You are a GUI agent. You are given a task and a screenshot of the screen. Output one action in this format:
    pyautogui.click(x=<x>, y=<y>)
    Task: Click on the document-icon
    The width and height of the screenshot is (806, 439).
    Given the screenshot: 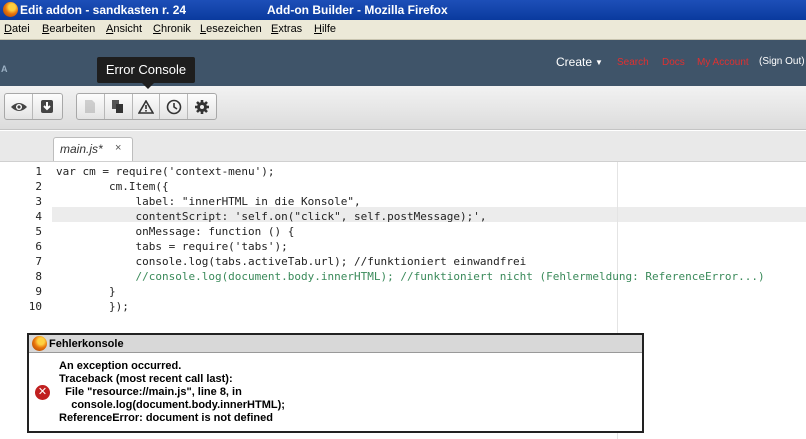 What is the action you would take?
    pyautogui.click(x=90, y=106)
    